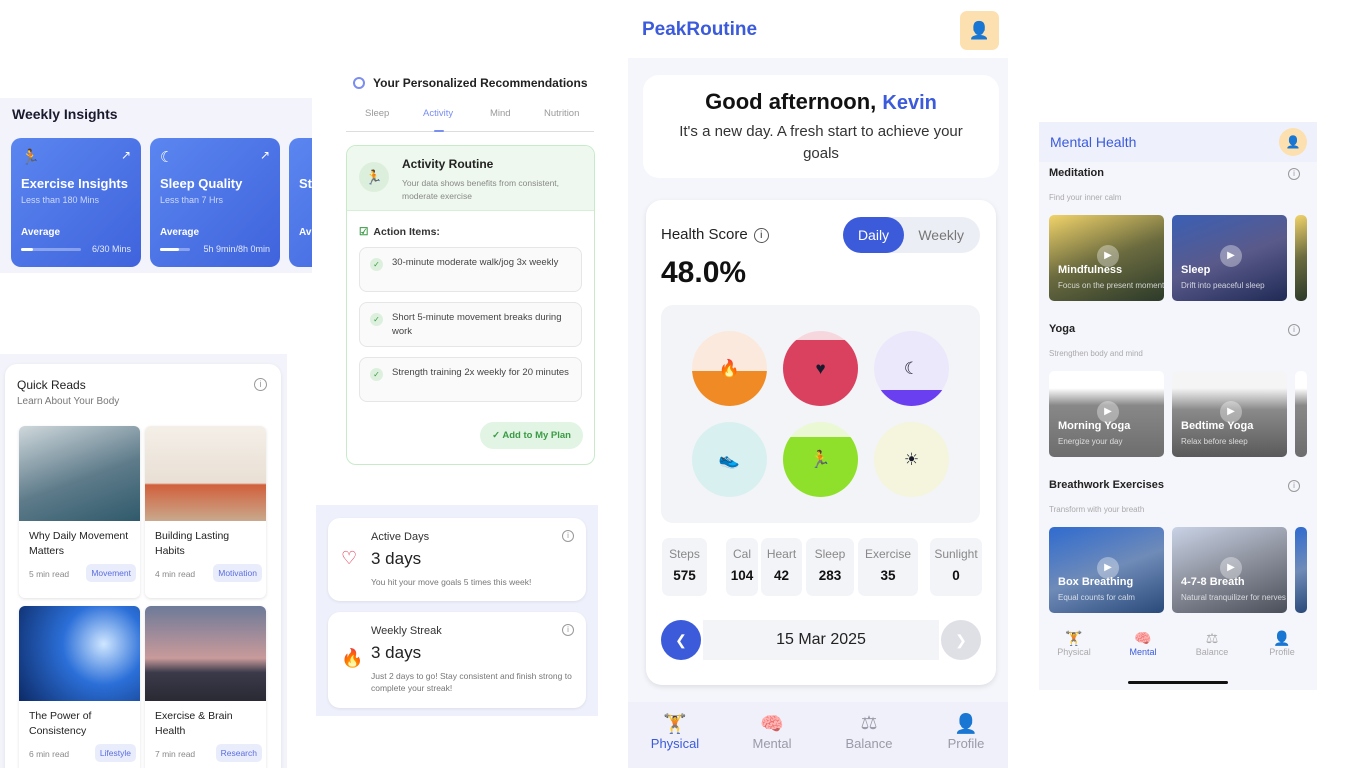  Describe the element at coordinates (742, 567) in the screenshot. I see `metric-cal: Cal 104` at that location.